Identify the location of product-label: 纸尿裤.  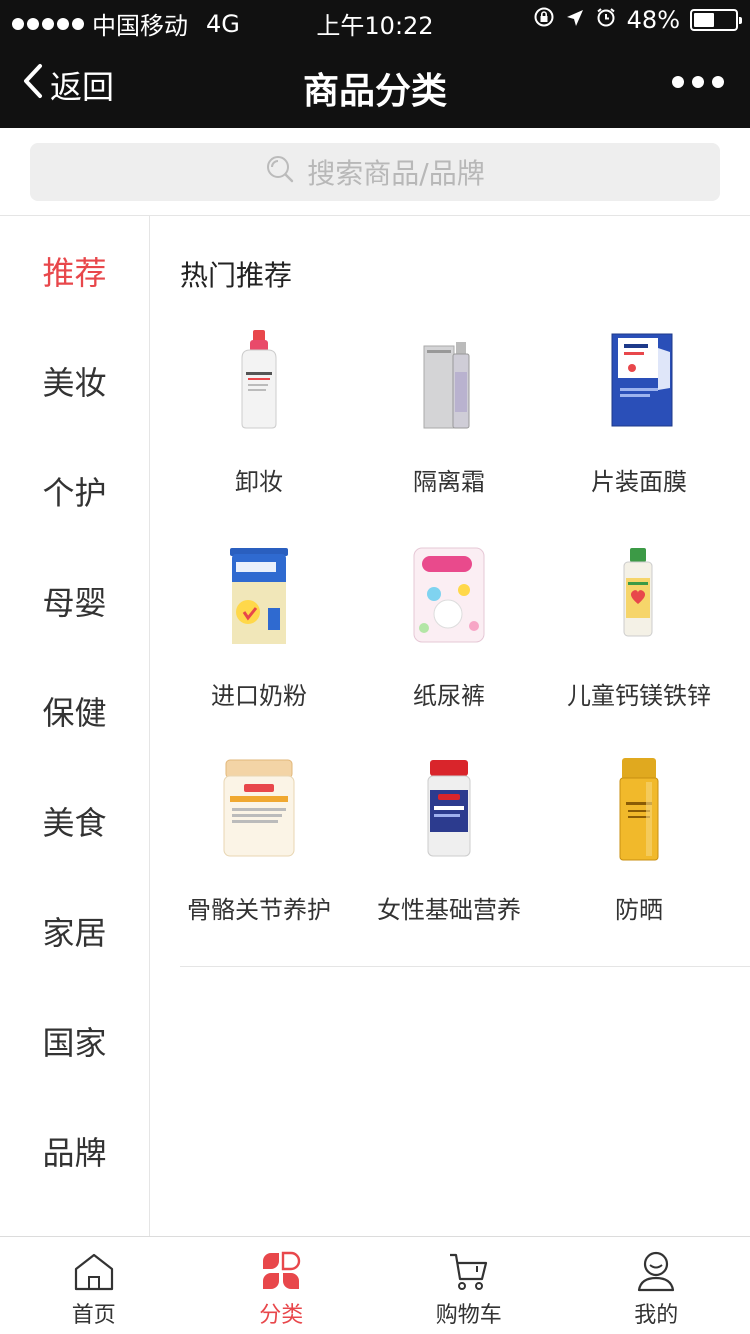
(449, 696).